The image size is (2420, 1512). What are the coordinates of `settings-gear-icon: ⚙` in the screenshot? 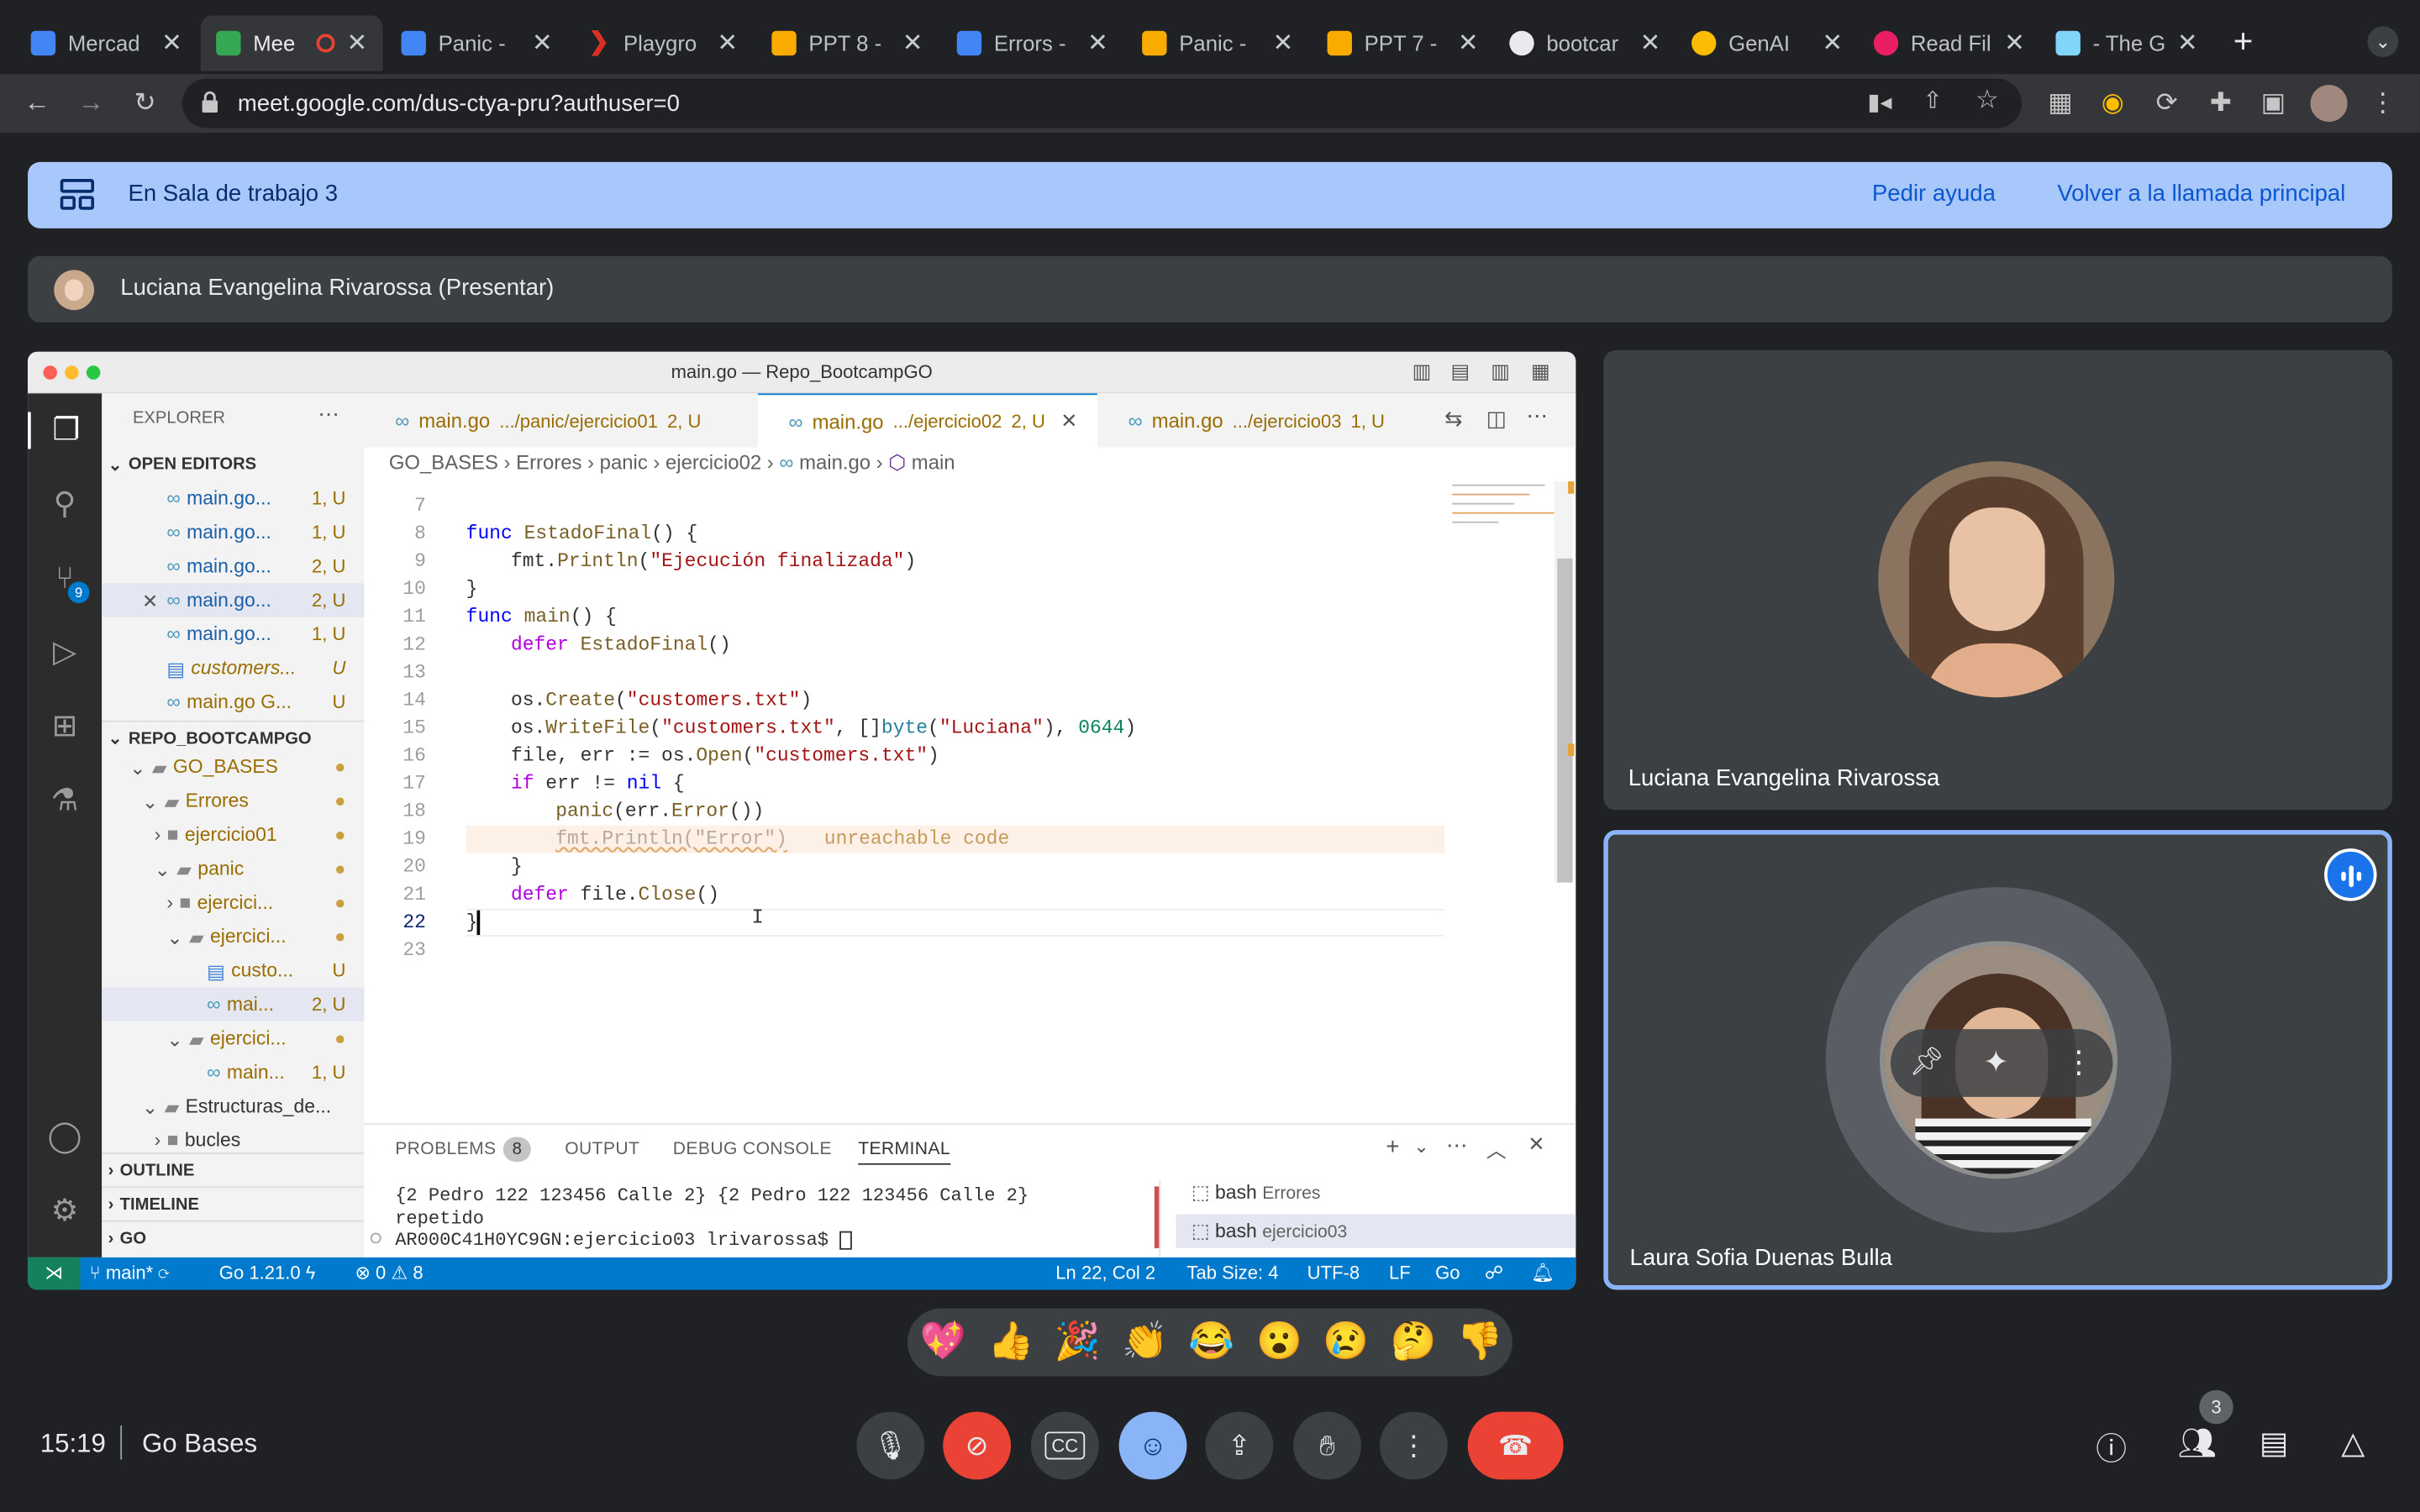 It's located at (64, 1211).